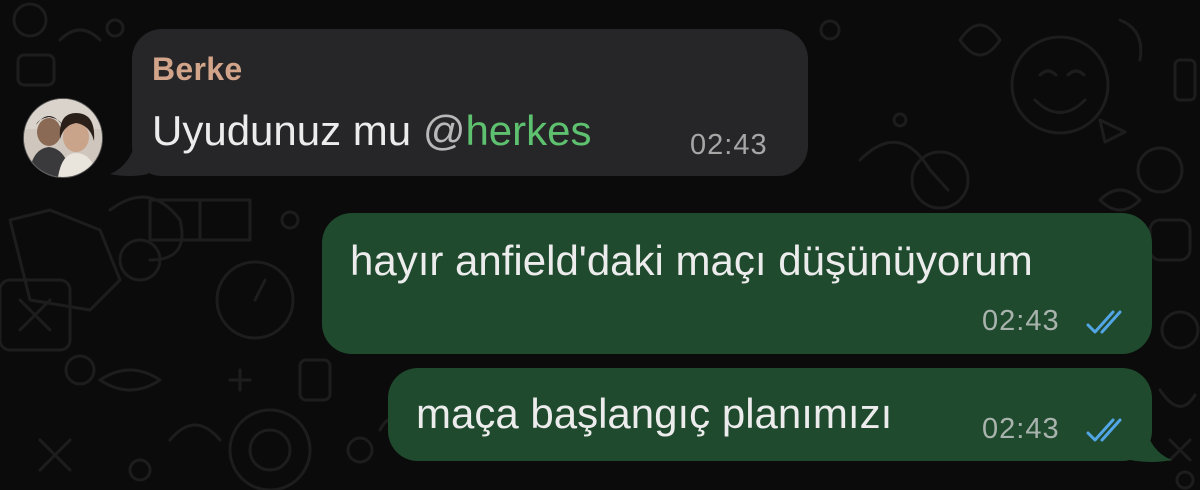 The width and height of the screenshot is (1200, 490). I want to click on mention-herkes: herkes, so click(528, 130).